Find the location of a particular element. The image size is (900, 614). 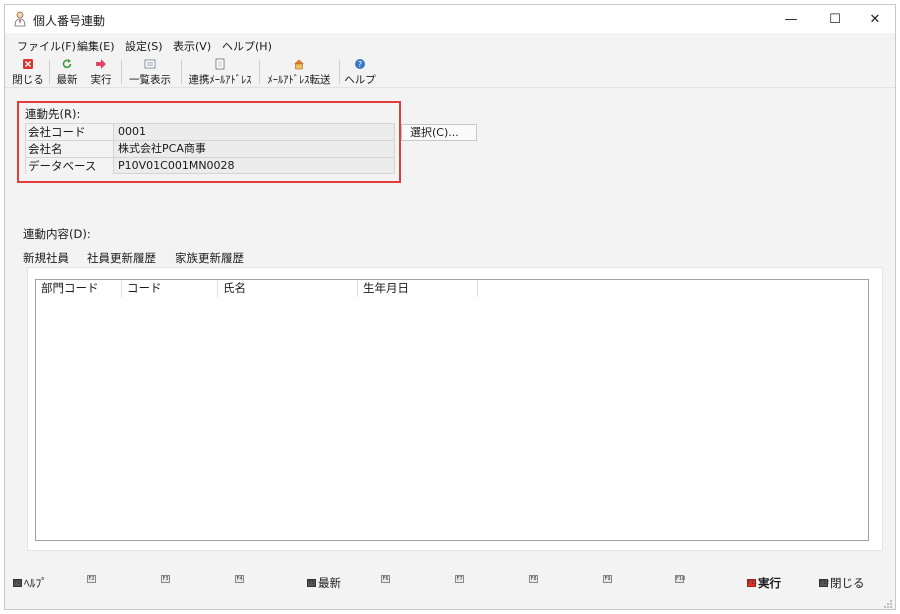

title-bar: 個人番号連動 — ☐ ✕ is located at coordinates (450, 19).